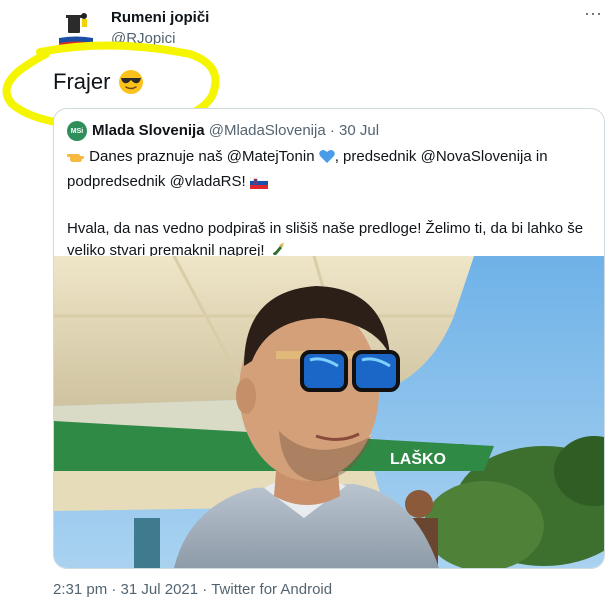  I want to click on tweet-text-content: Frajer, so click(82, 81).